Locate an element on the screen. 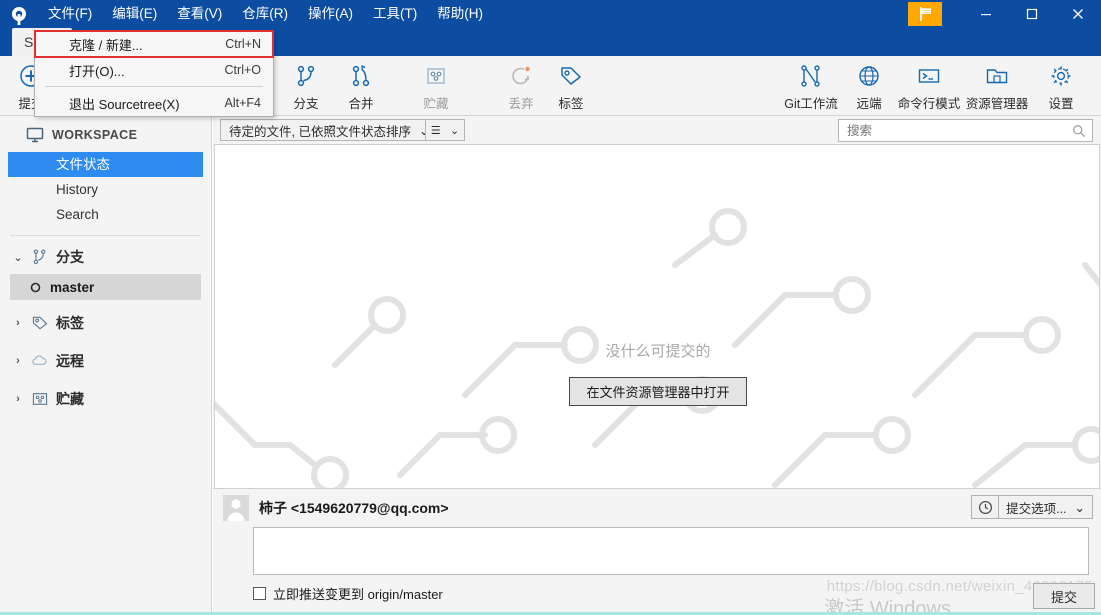  sidebar-workspace-header: WORKSPACE is located at coordinates (105, 134).